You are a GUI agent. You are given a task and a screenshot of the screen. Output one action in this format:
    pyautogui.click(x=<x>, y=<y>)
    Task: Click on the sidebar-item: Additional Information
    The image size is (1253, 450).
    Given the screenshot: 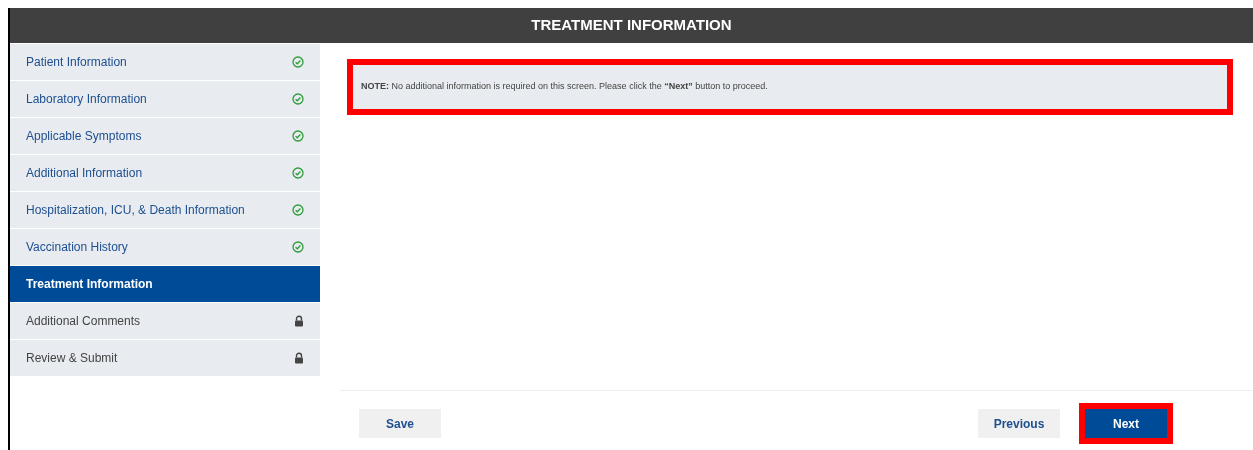 What is the action you would take?
    pyautogui.click(x=165, y=173)
    